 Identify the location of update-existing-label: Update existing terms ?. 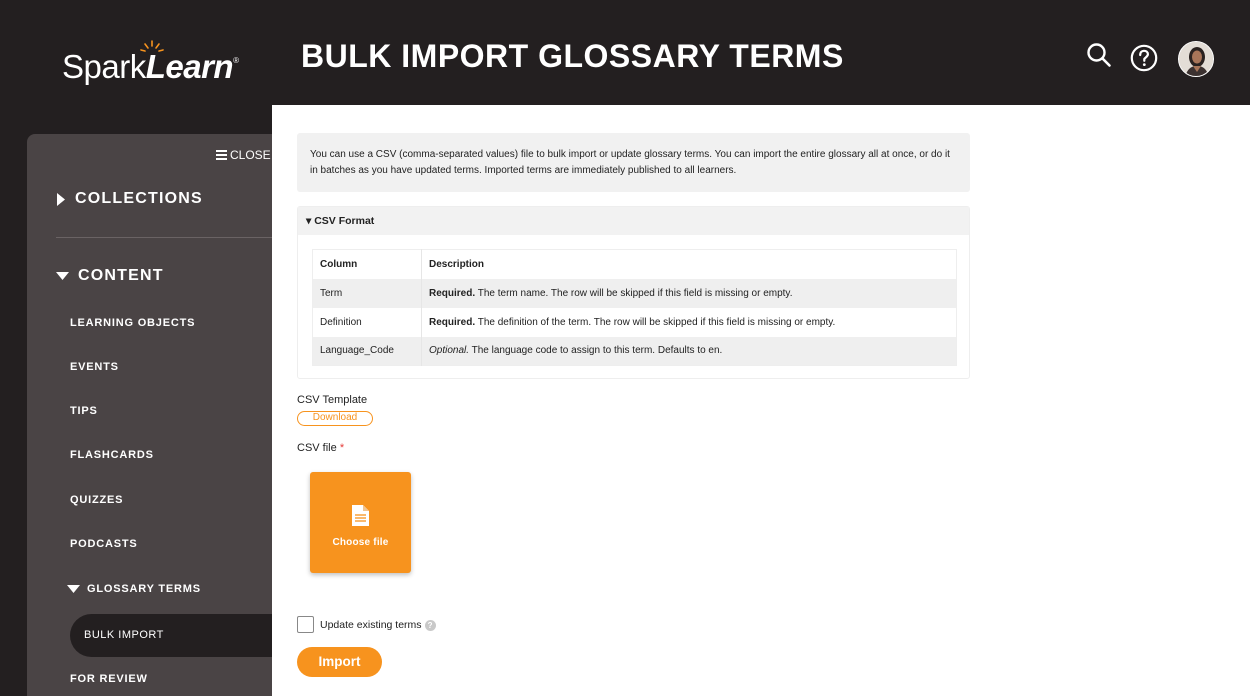
(378, 625).